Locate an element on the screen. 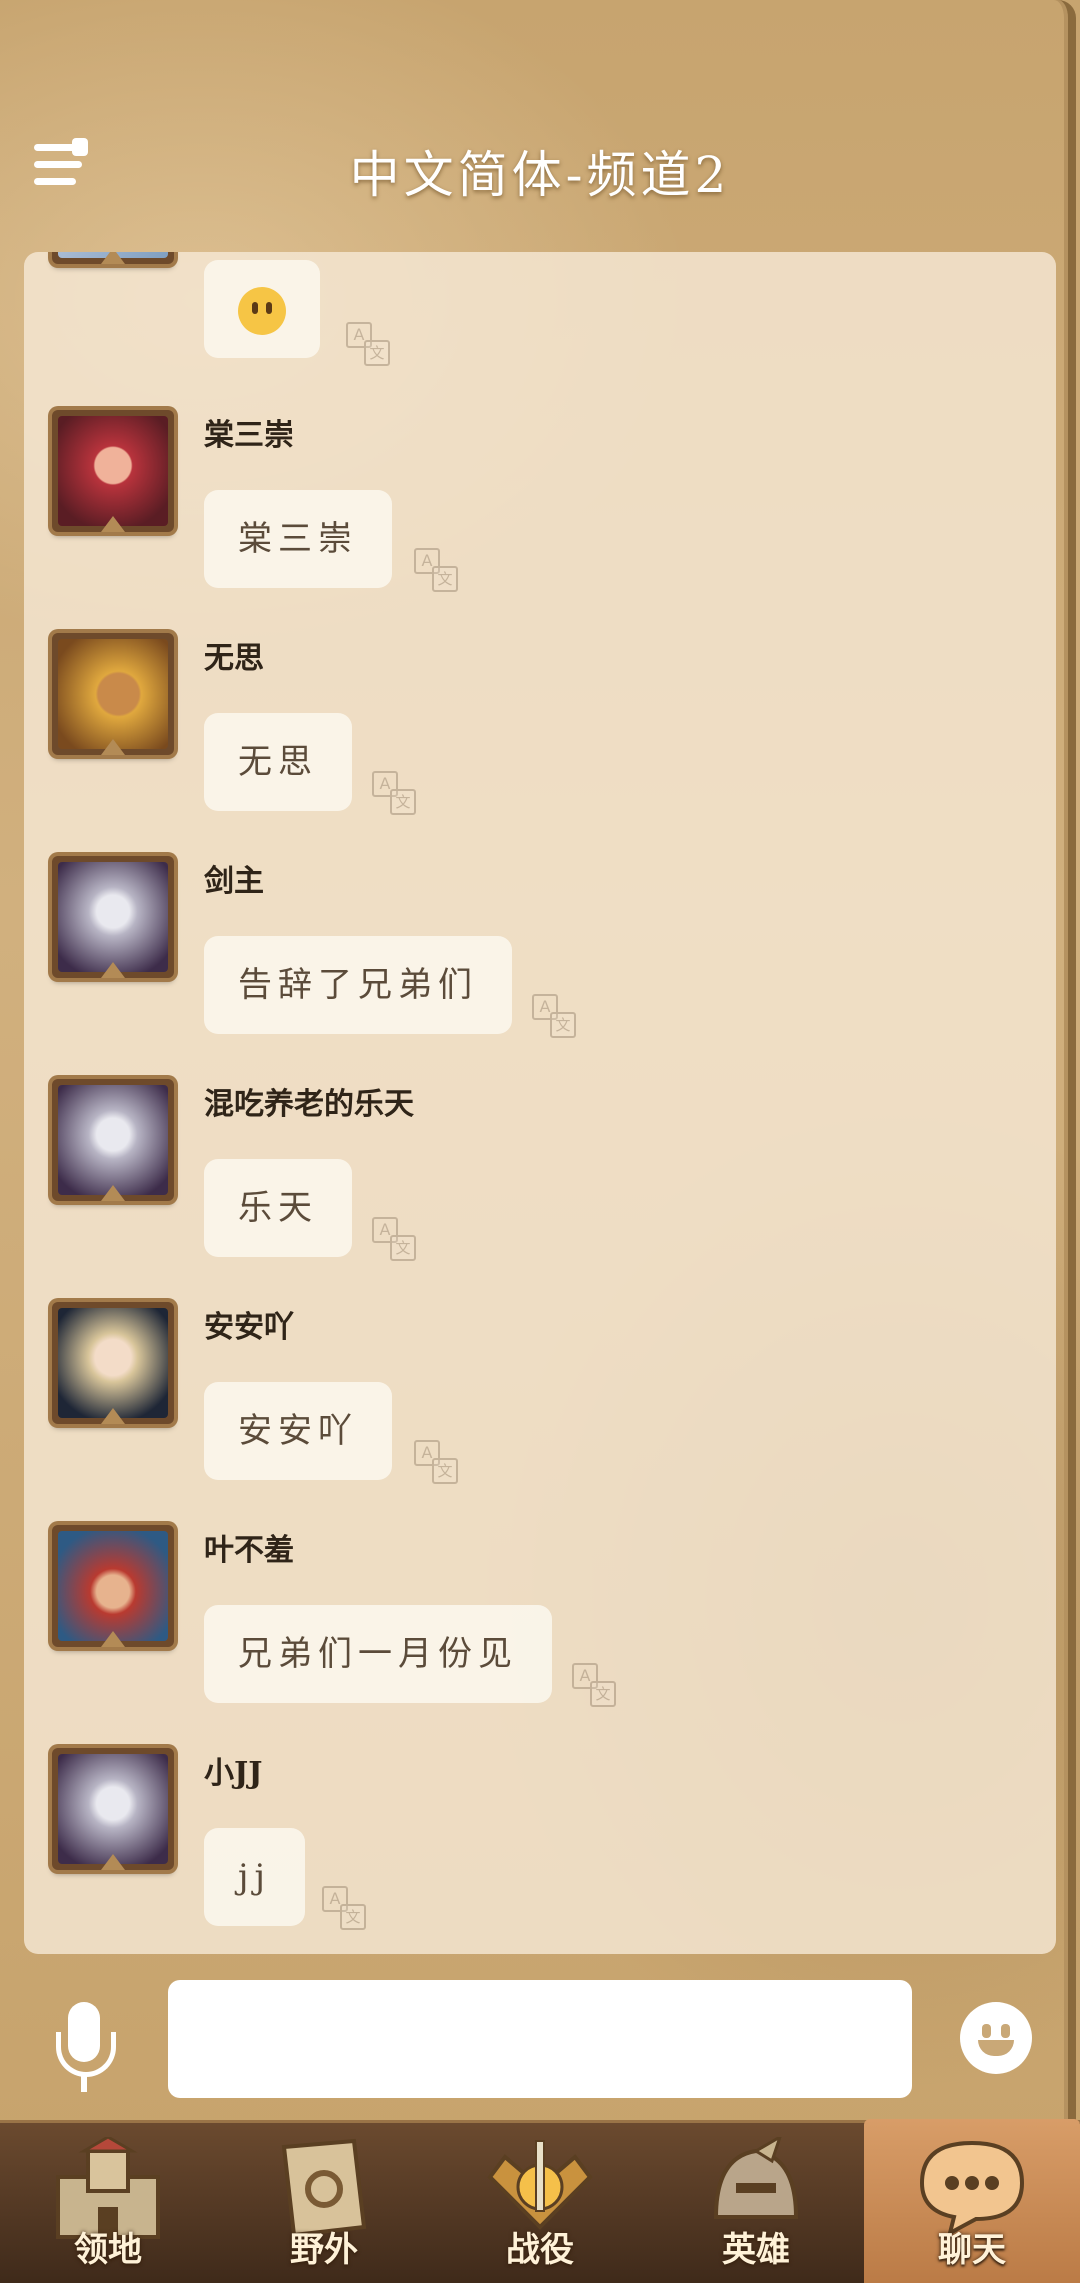 The height and width of the screenshot is (2283, 1080). chat-message: 无思 无思 A文 is located at coordinates (540, 744).